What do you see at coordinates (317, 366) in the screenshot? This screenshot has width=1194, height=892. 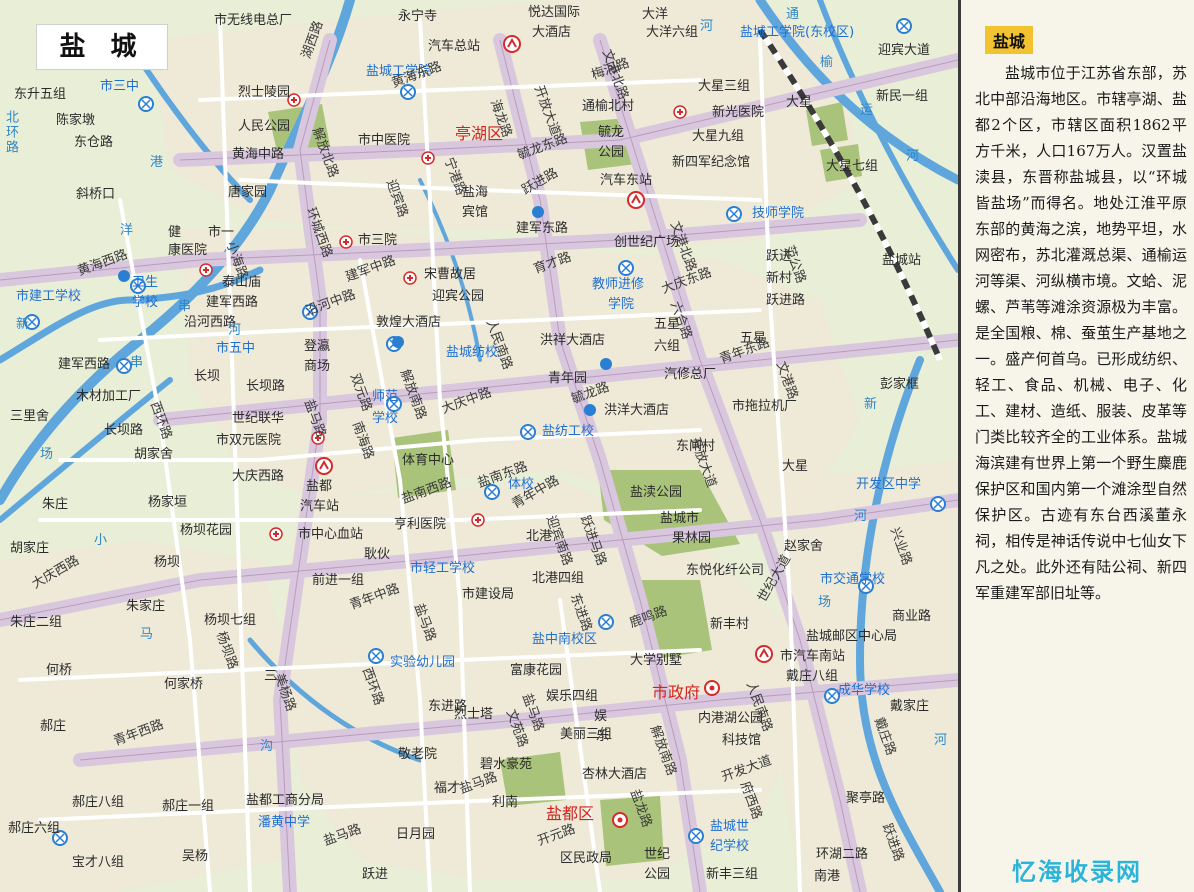 I see `place-label: 商场` at bounding box center [317, 366].